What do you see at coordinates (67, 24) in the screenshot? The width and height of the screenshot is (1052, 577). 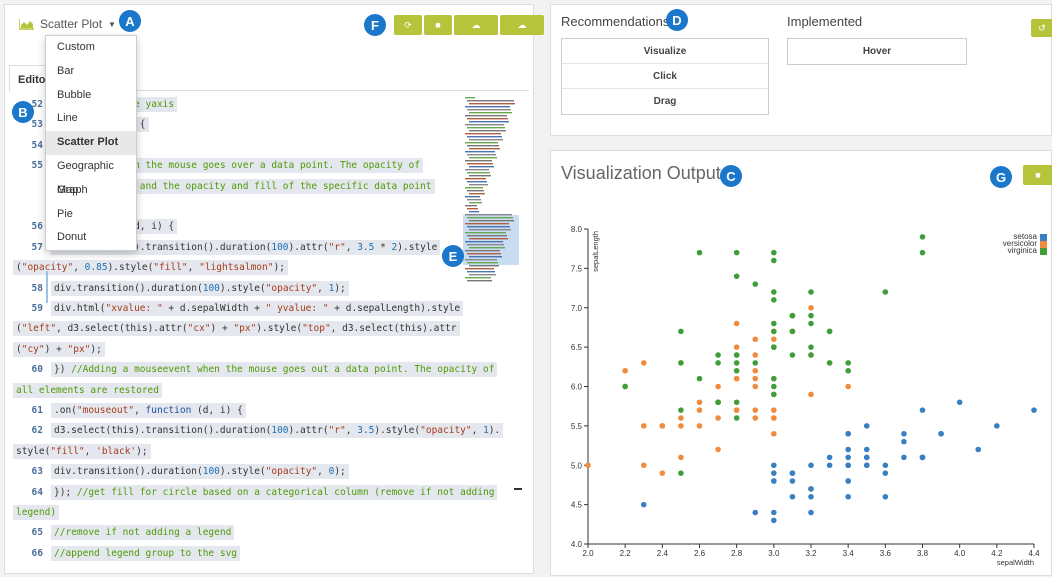 I see `chart-type-dropdown: Scatter Plot ▼` at bounding box center [67, 24].